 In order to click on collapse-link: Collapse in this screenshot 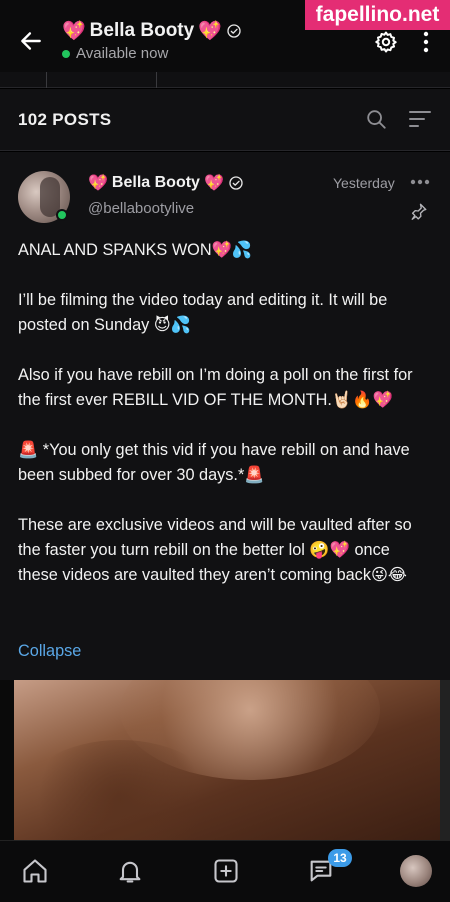, I will do `click(49, 651)`.